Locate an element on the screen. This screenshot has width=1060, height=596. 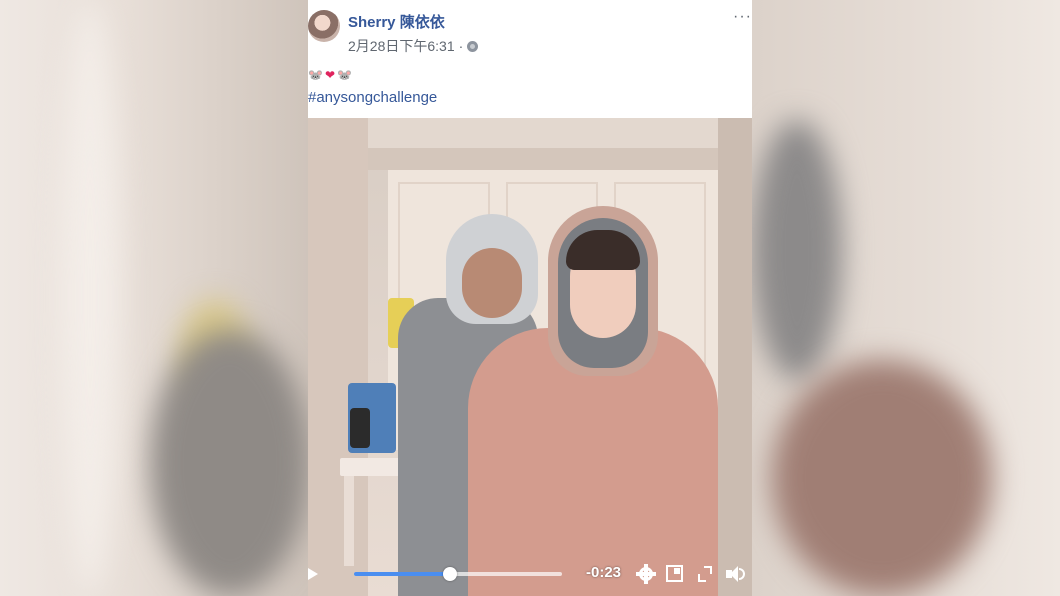
blurred-light is located at coordinates (90, 298).